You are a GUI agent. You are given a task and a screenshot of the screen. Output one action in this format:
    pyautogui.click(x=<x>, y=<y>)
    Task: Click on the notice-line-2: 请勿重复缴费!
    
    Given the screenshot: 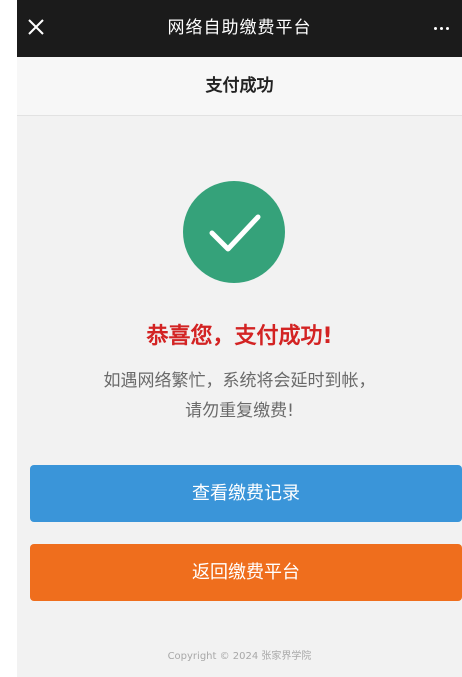 What is the action you would take?
    pyautogui.click(x=239, y=411)
    